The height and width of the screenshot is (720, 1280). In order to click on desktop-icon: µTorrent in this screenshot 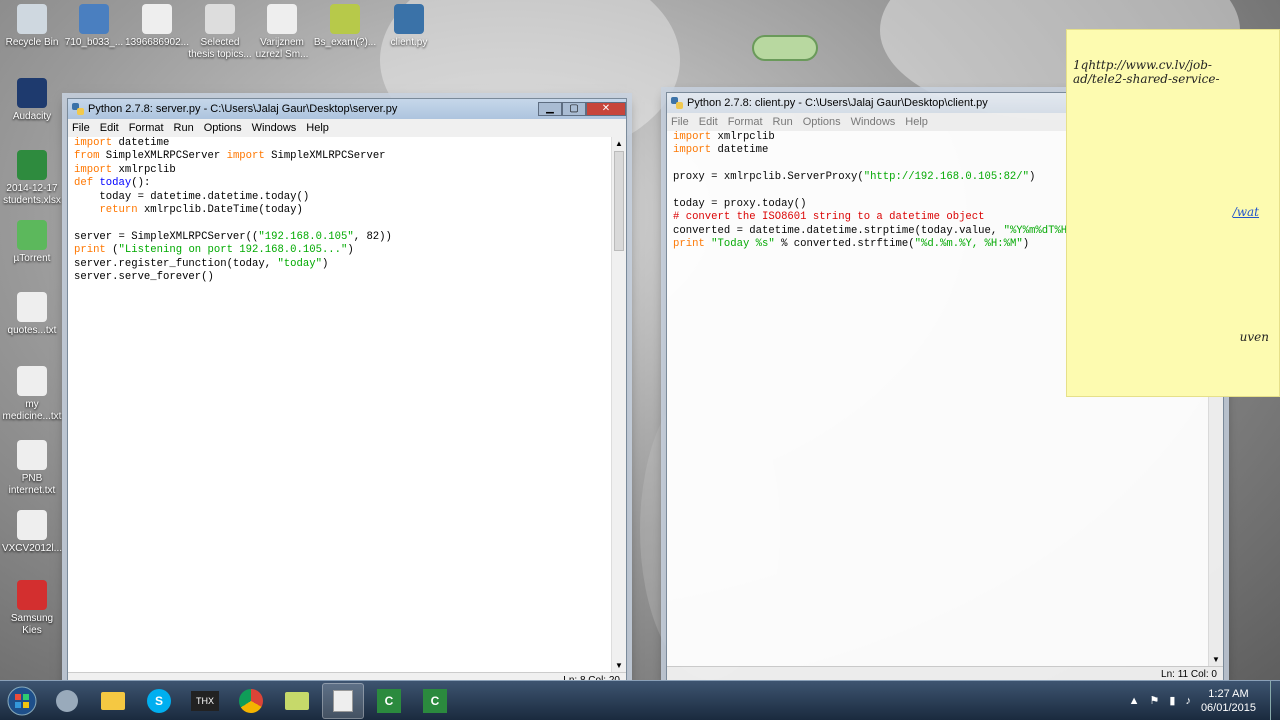, I will do `click(32, 242)`.